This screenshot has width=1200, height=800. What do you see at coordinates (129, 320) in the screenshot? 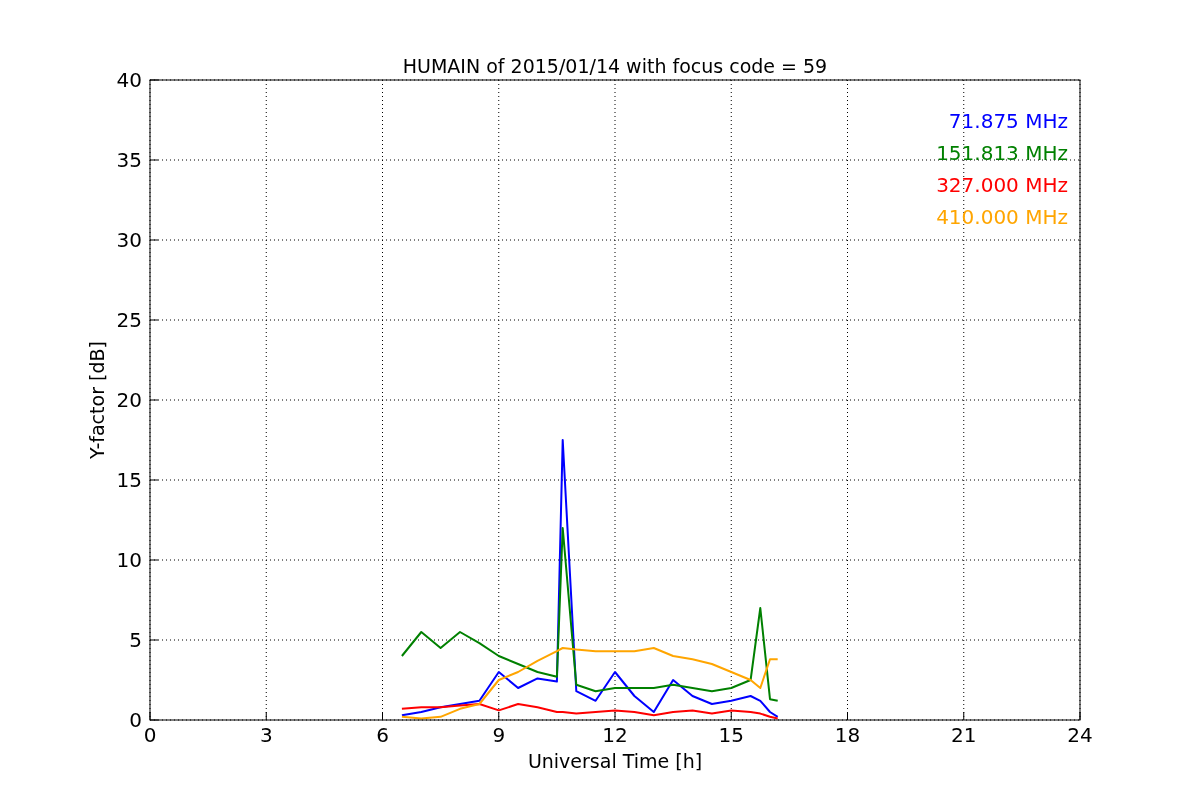
I see `tick-label: 25` at bounding box center [129, 320].